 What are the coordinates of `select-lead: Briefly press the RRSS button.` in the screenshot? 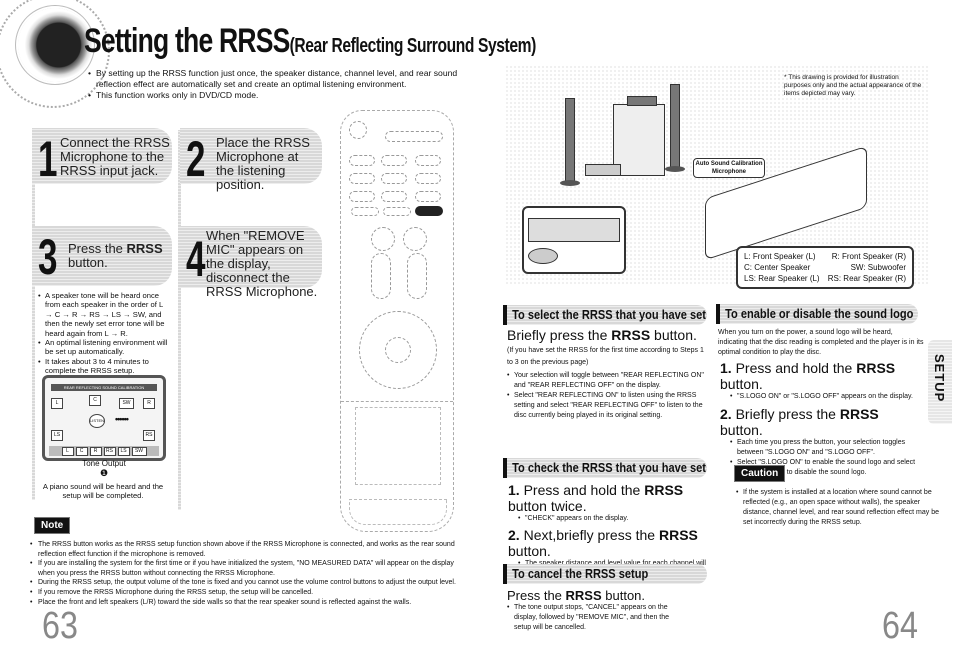 It's located at (602, 335).